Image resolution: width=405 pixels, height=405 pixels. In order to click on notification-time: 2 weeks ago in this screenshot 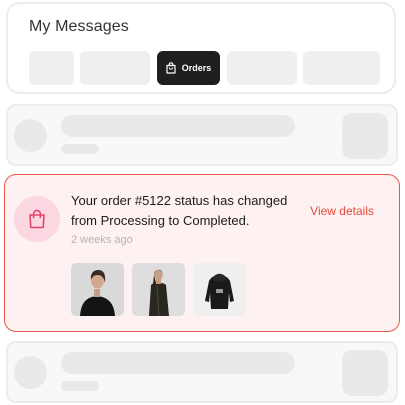, I will do `click(102, 240)`.